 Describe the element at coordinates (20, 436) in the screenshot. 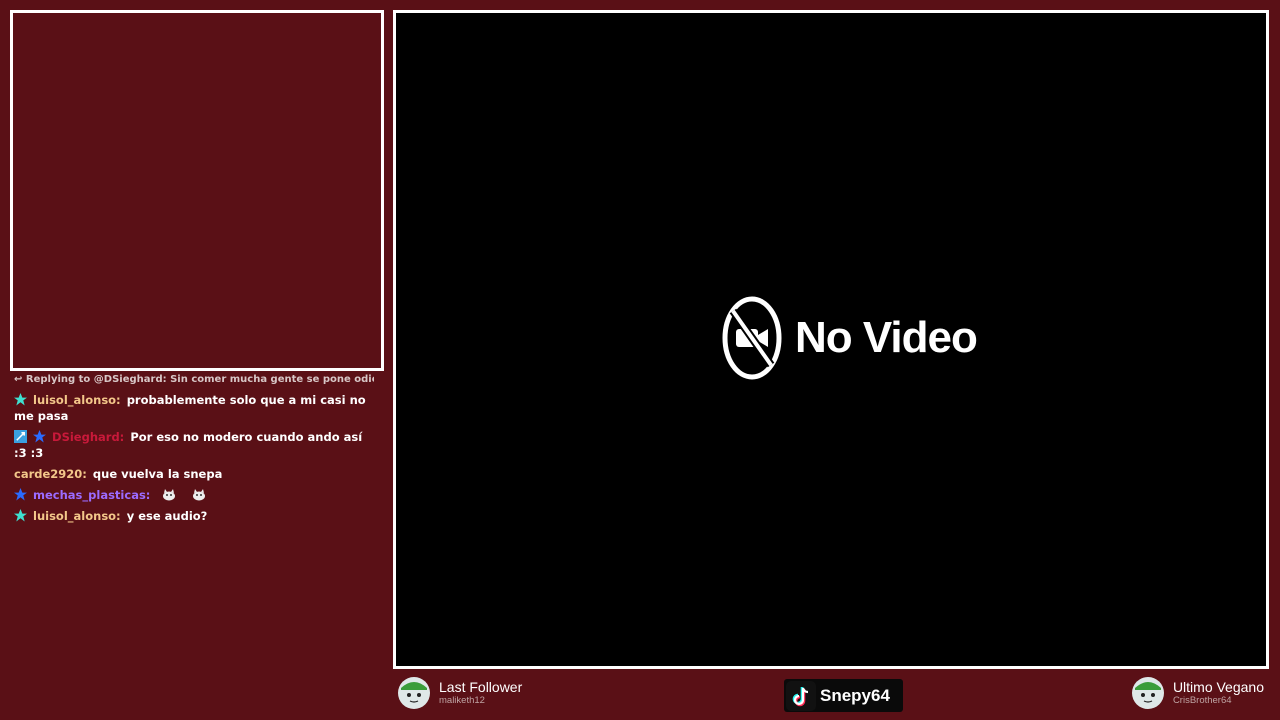

I see `moderator-sword-icon` at that location.